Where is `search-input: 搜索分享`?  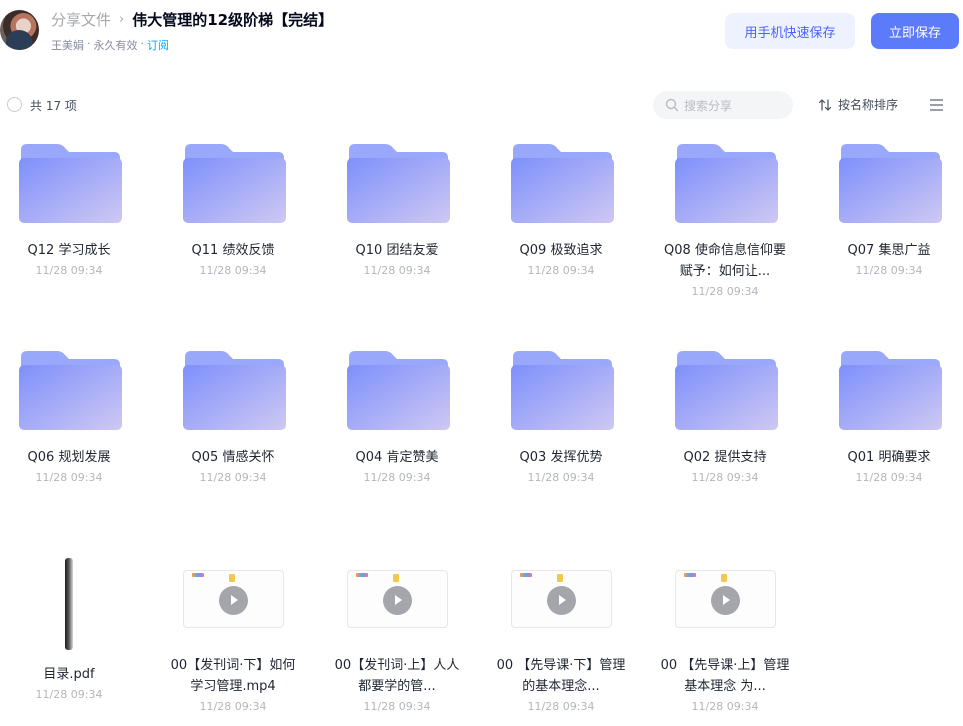 search-input: 搜索分享 is located at coordinates (723, 105).